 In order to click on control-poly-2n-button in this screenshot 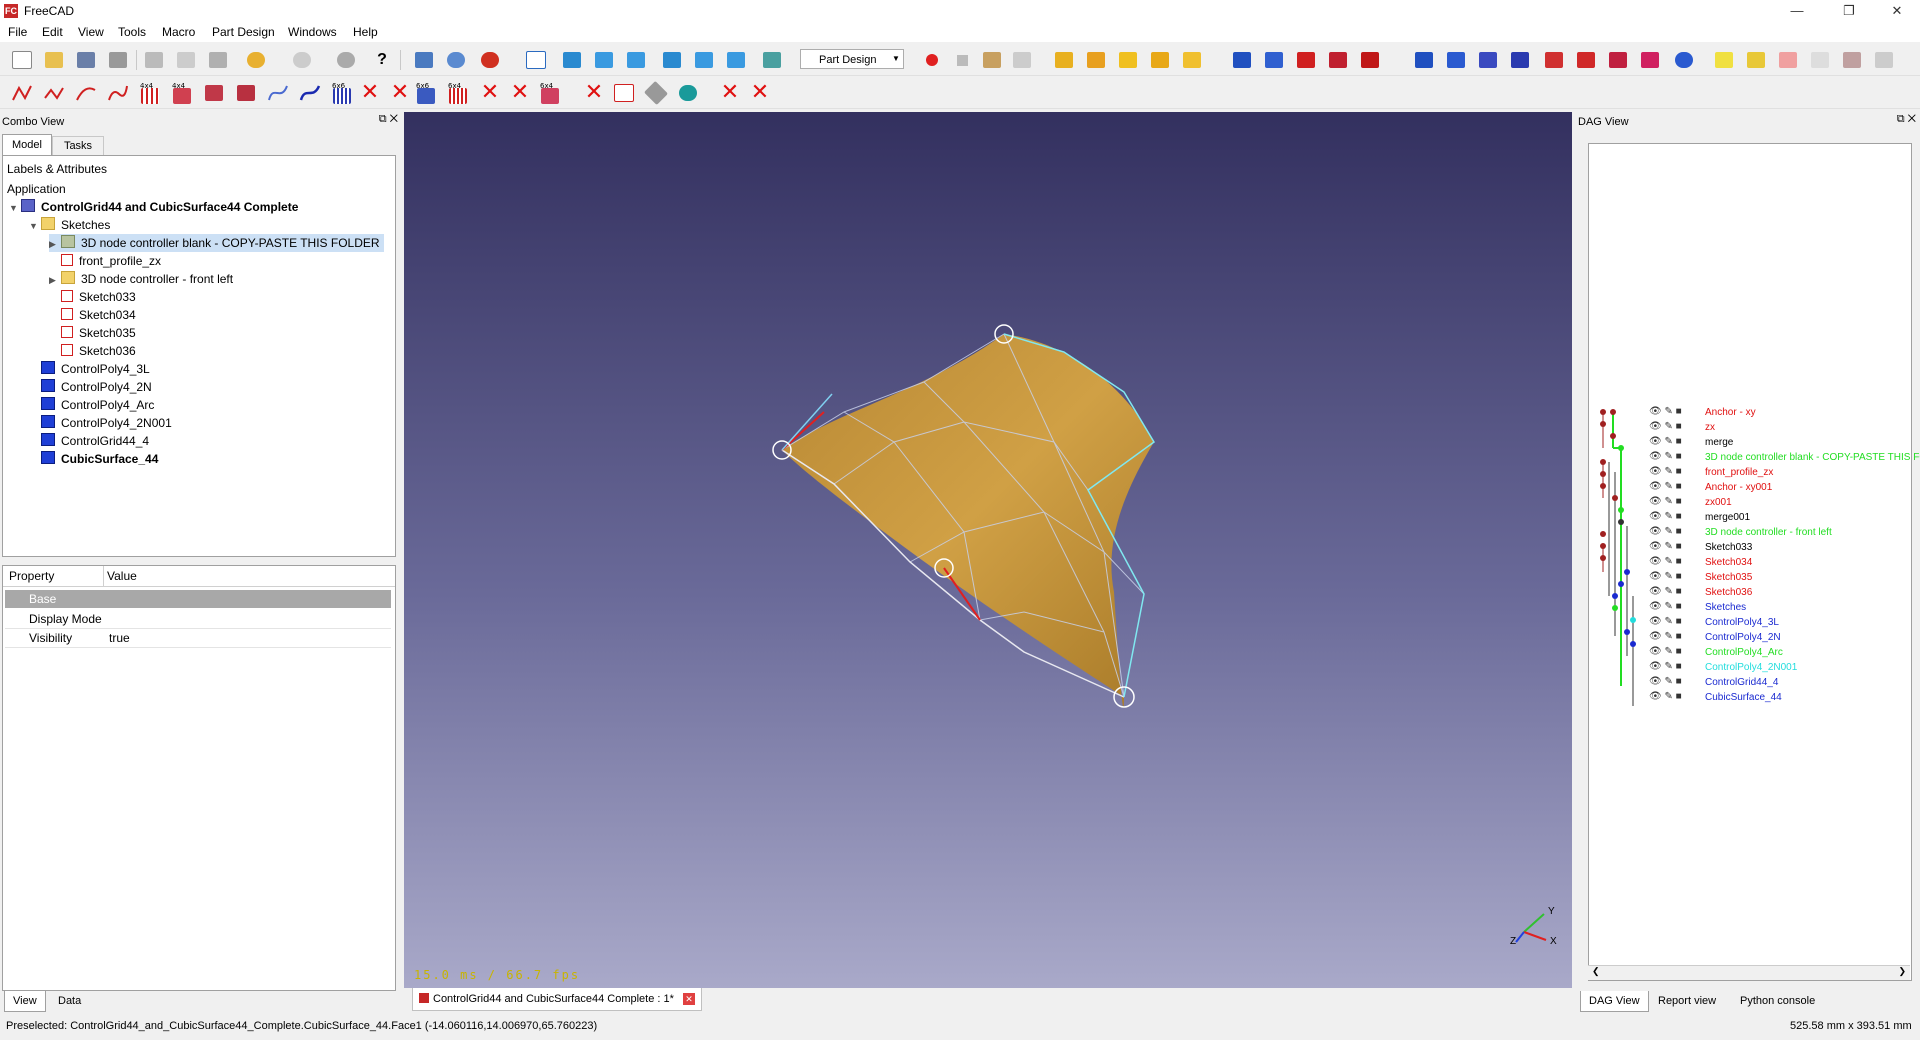, I will do `click(54, 93)`.